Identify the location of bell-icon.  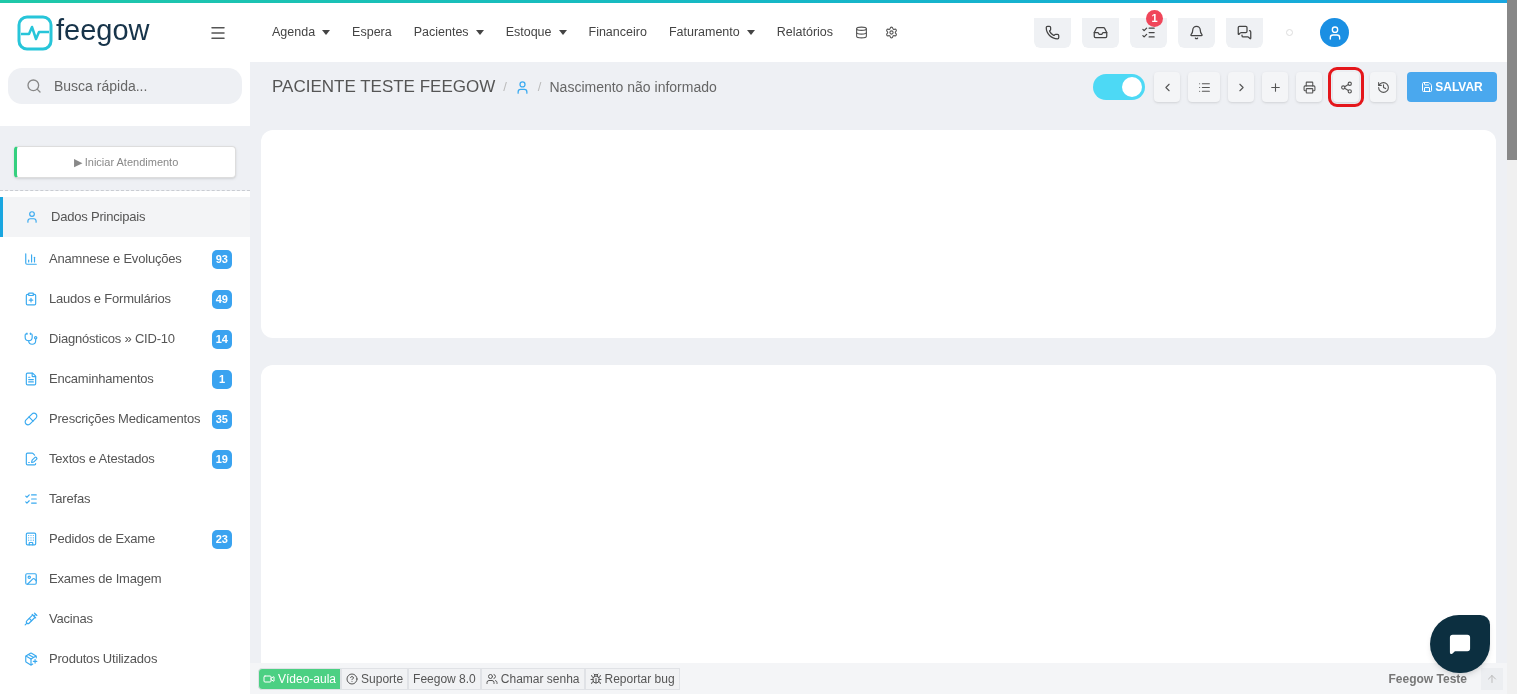
(1196, 32).